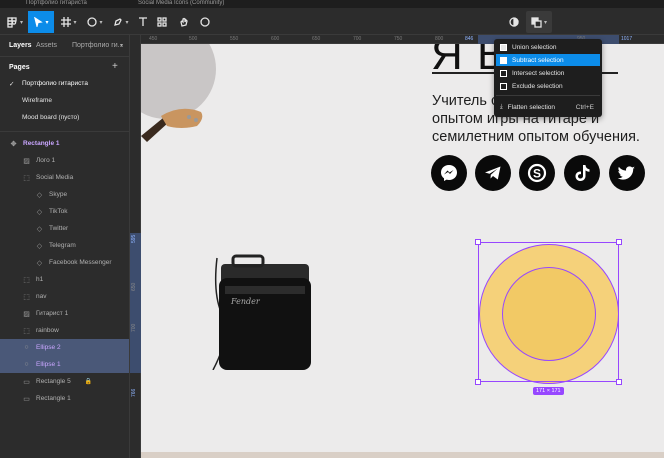 The image size is (664, 458). I want to click on svg-text: Fender, so click(245, 301).